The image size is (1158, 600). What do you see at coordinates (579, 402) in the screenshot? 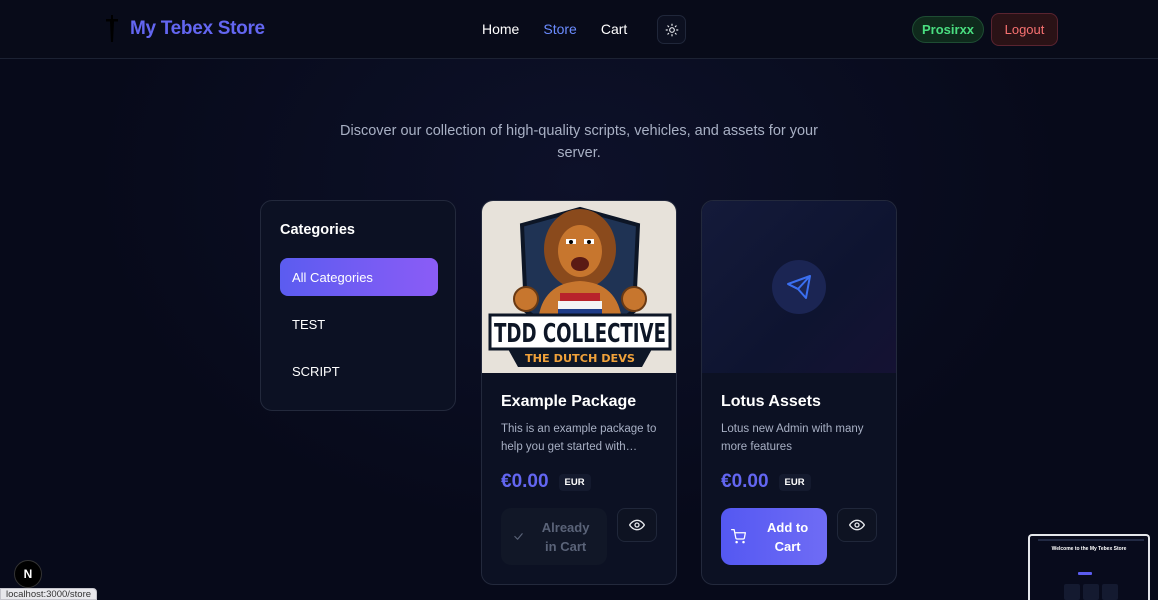
I see `product-title: Example Package` at bounding box center [579, 402].